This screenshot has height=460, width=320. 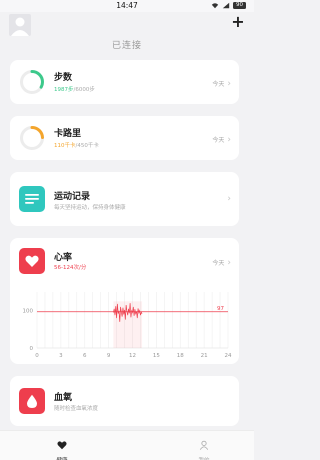 What do you see at coordinates (218, 140) in the screenshot?
I see `calories-date-label: 今天` at bounding box center [218, 140].